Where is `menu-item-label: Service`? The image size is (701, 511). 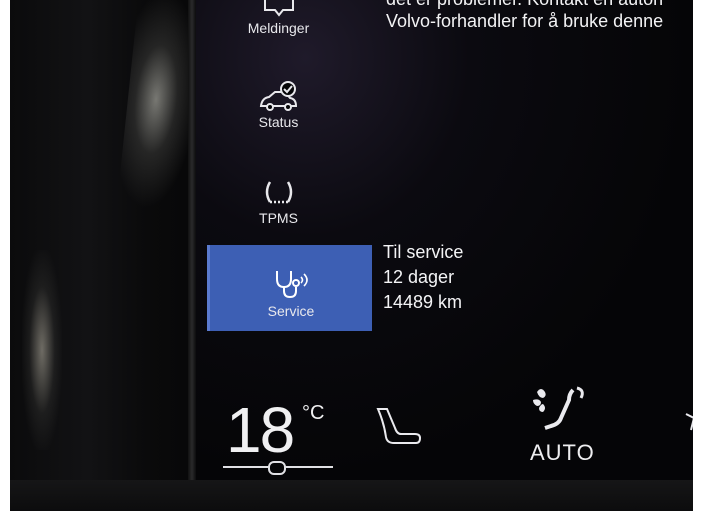 menu-item-label: Service is located at coordinates (291, 311).